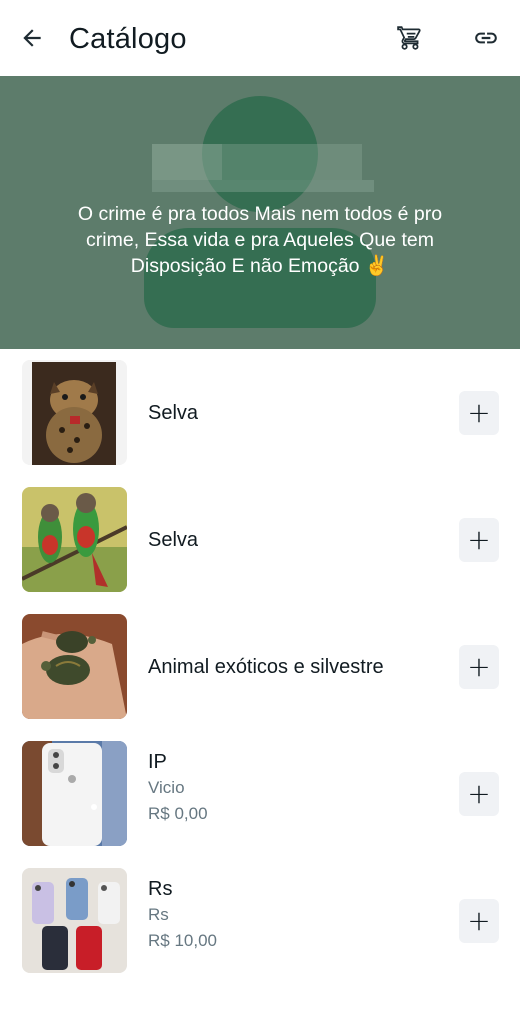 This screenshot has height=1024, width=520. I want to click on ocelot-kitten-photo, so click(74, 412).